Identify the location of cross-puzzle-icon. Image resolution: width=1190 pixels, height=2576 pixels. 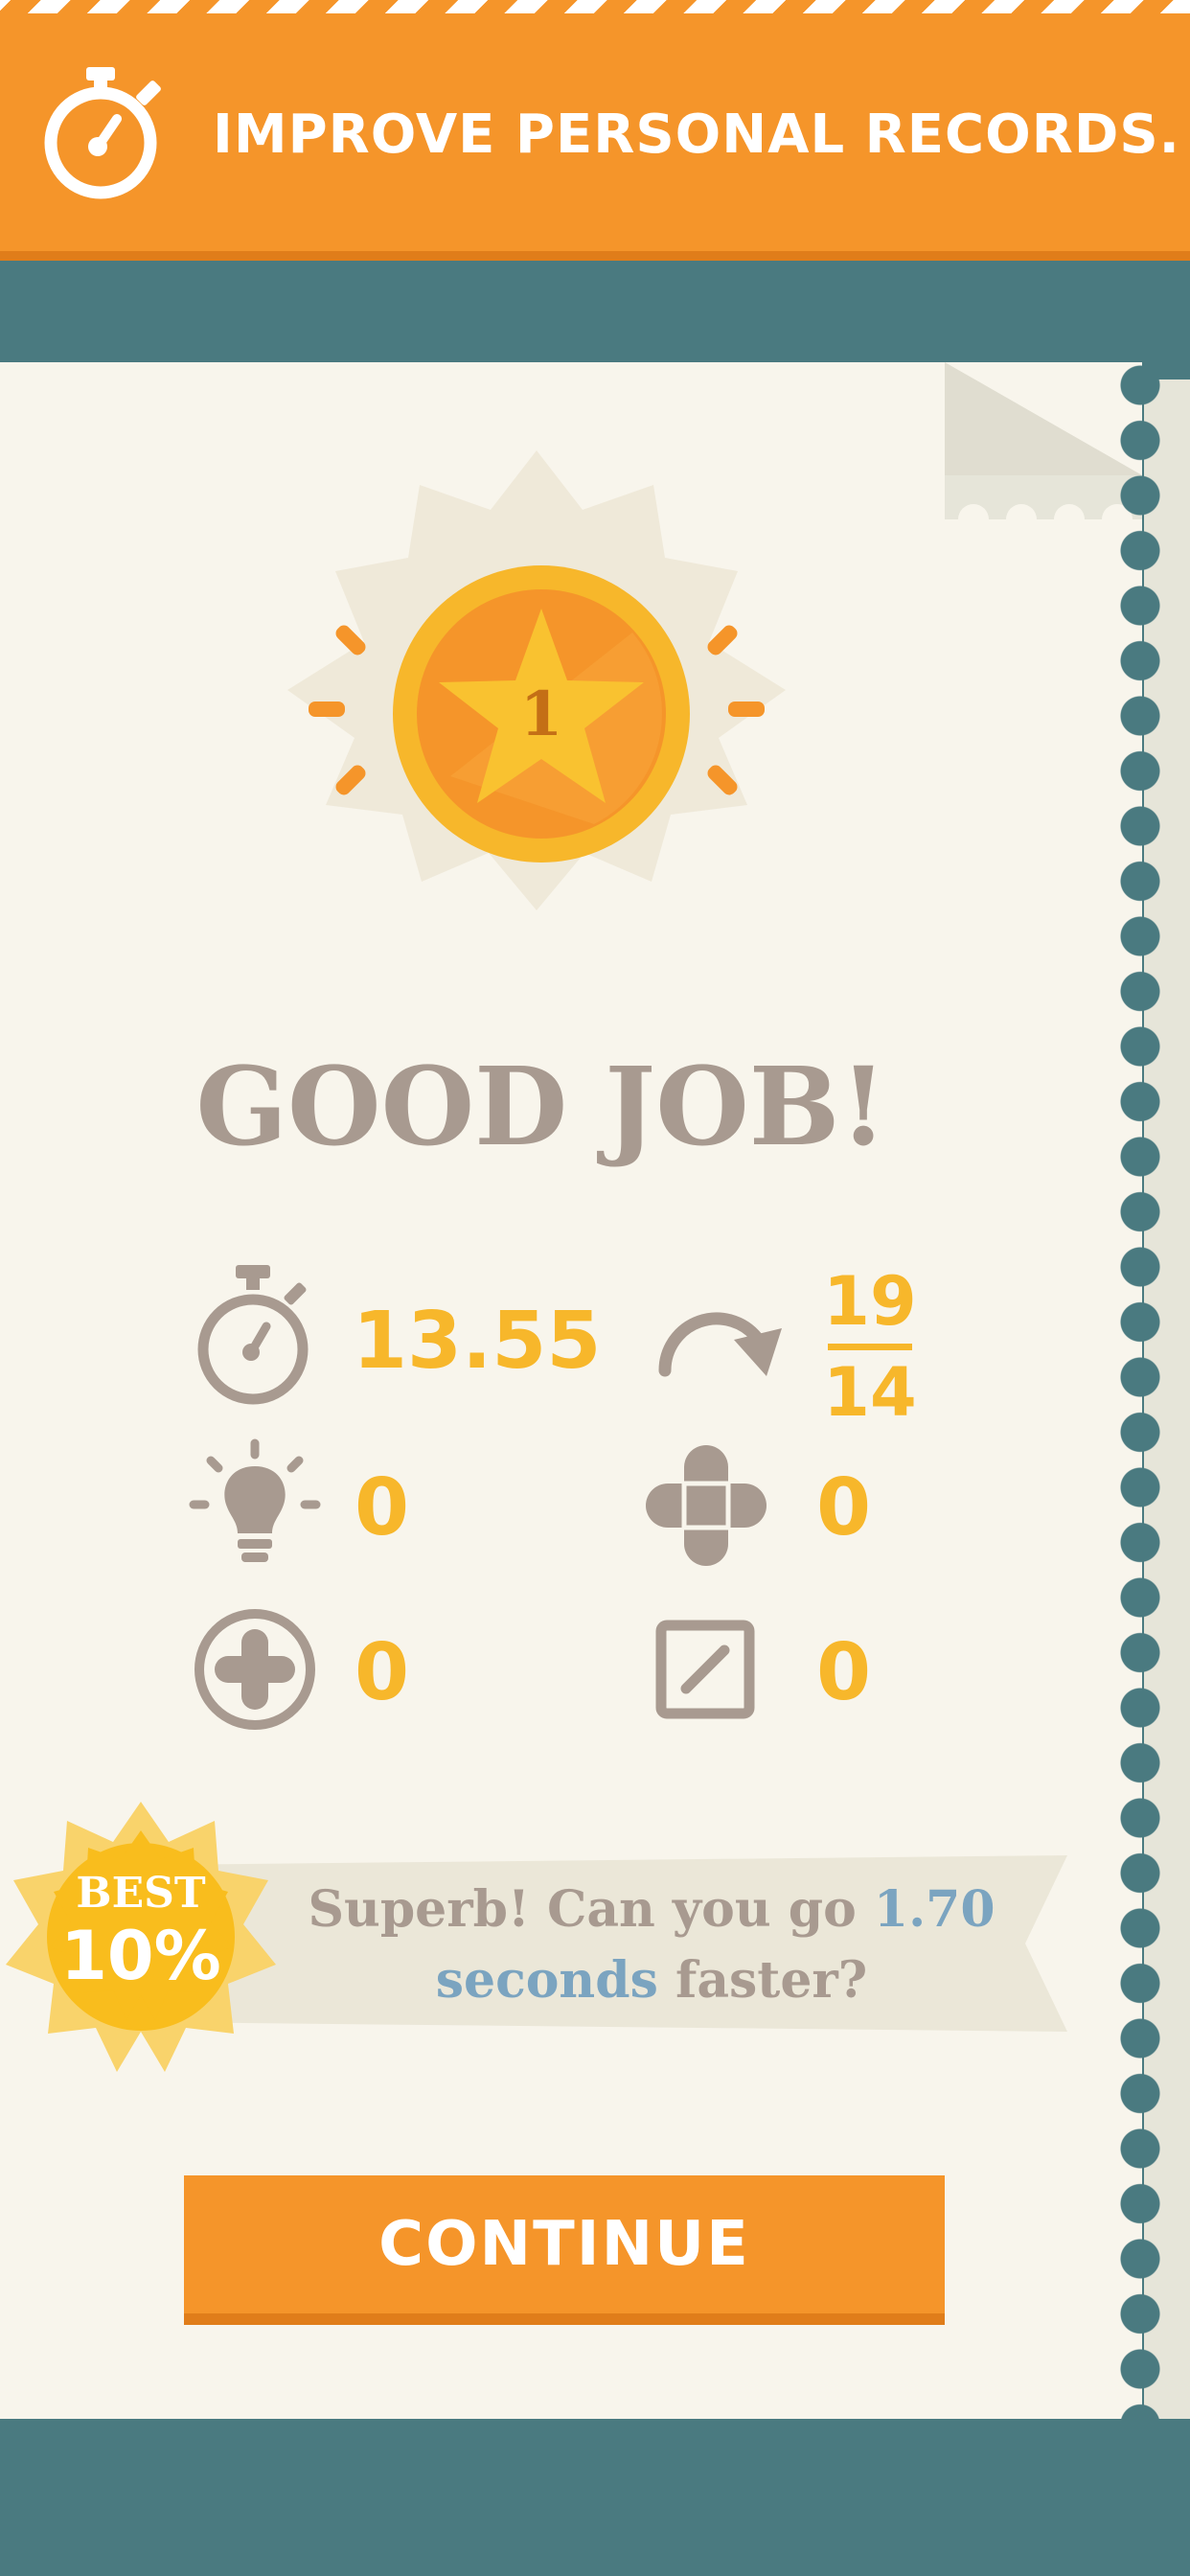
(707, 1506).